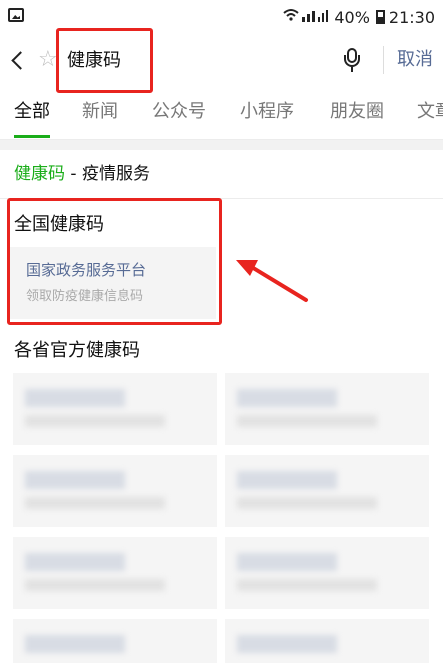  Describe the element at coordinates (352, 17) in the screenshot. I see `battery-percent: 40%` at that location.